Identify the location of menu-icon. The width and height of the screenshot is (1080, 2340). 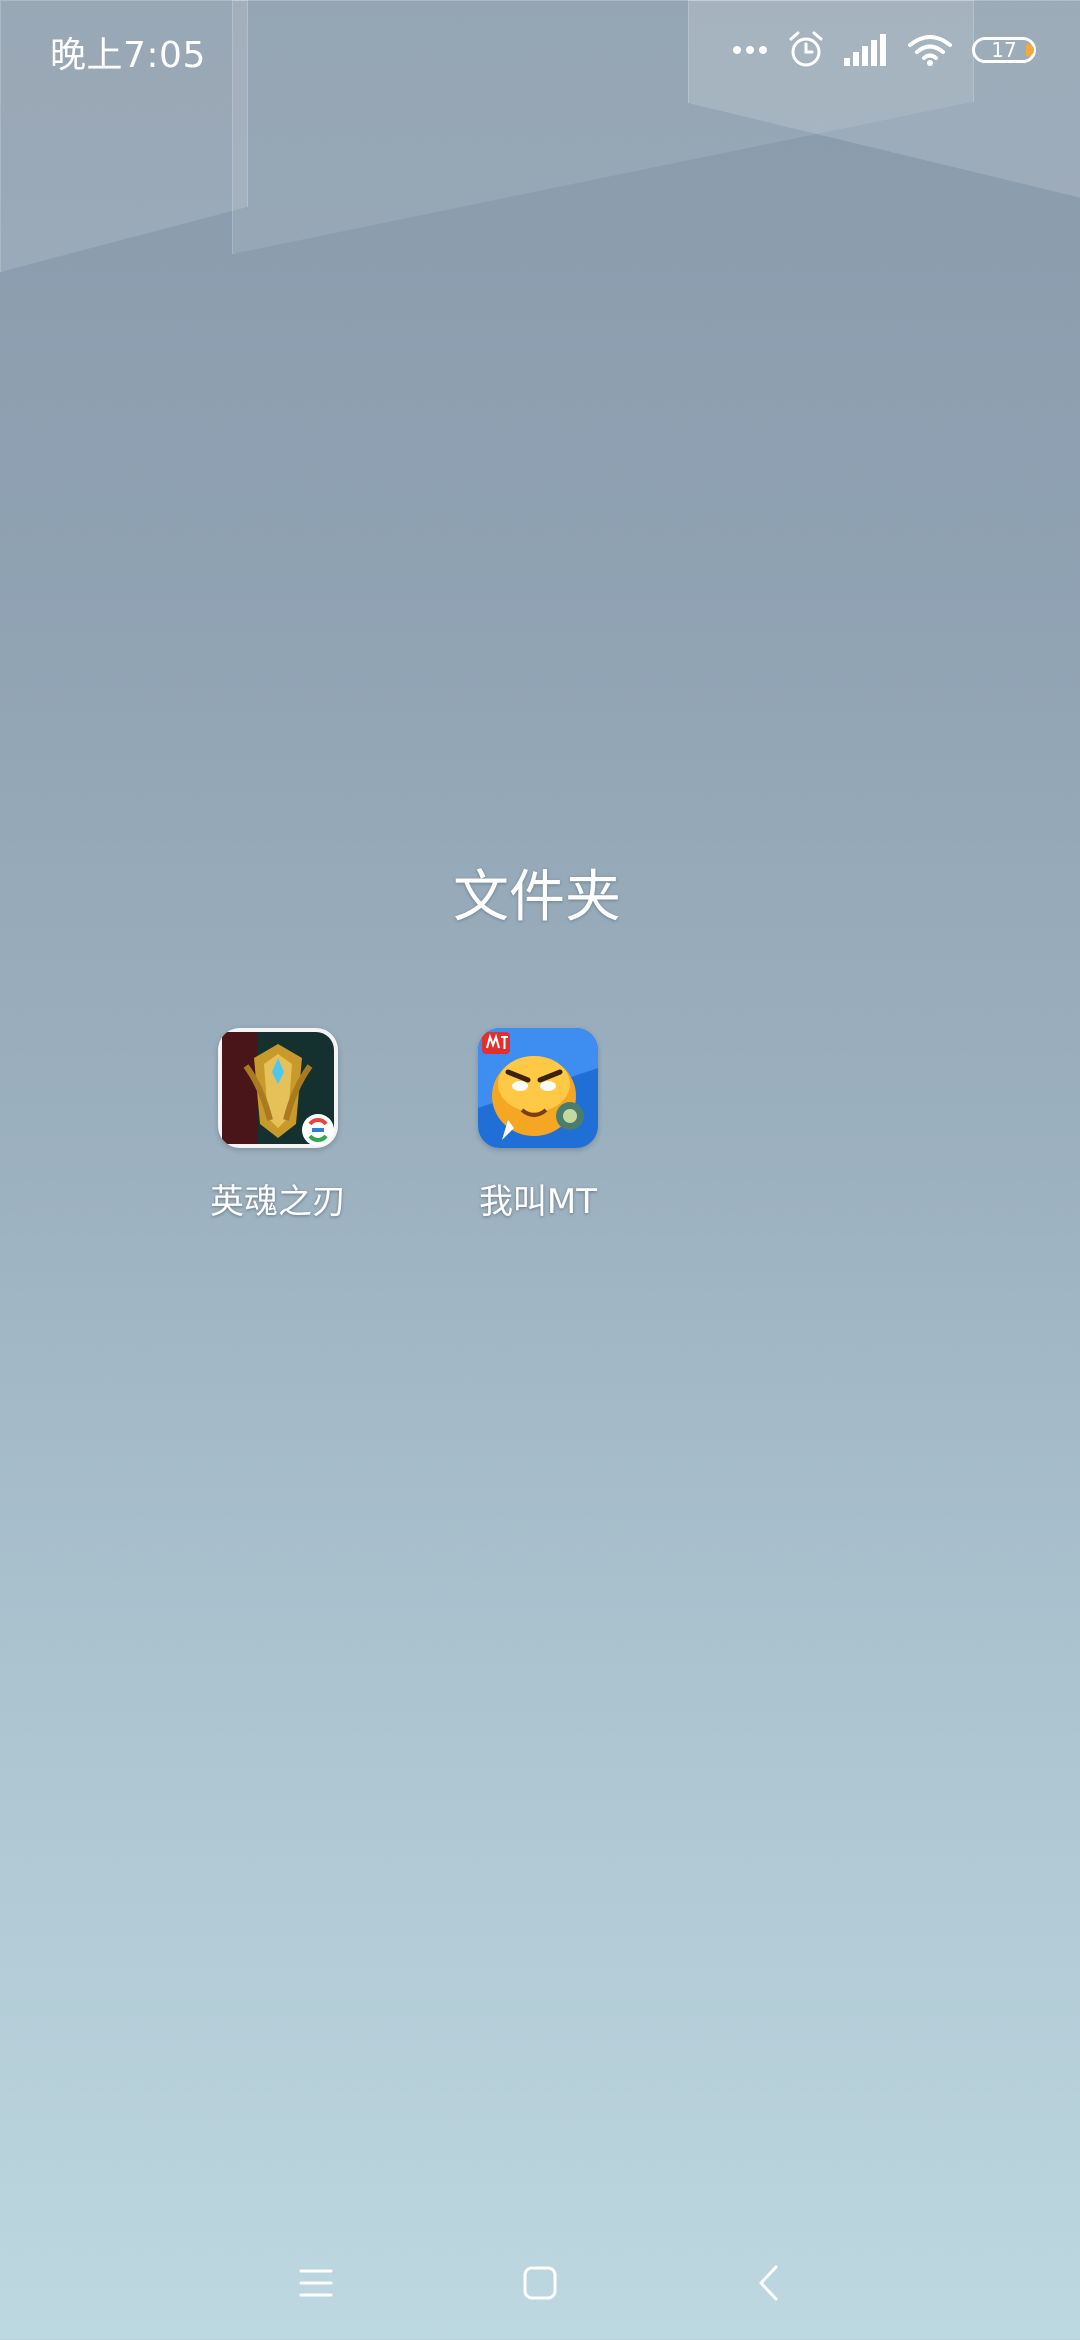
(316, 2285).